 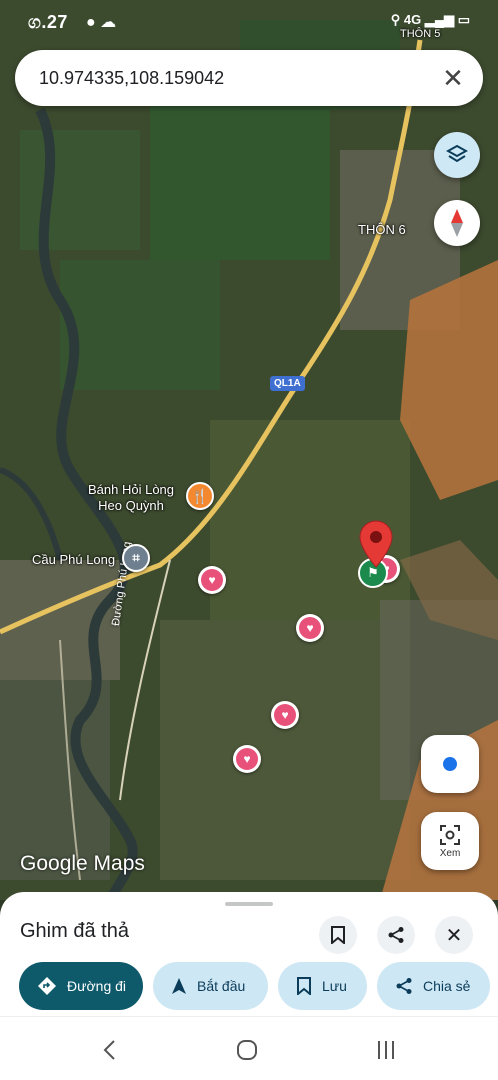 I want to click on place-label-thon6: THÔN 6, so click(x=382, y=229).